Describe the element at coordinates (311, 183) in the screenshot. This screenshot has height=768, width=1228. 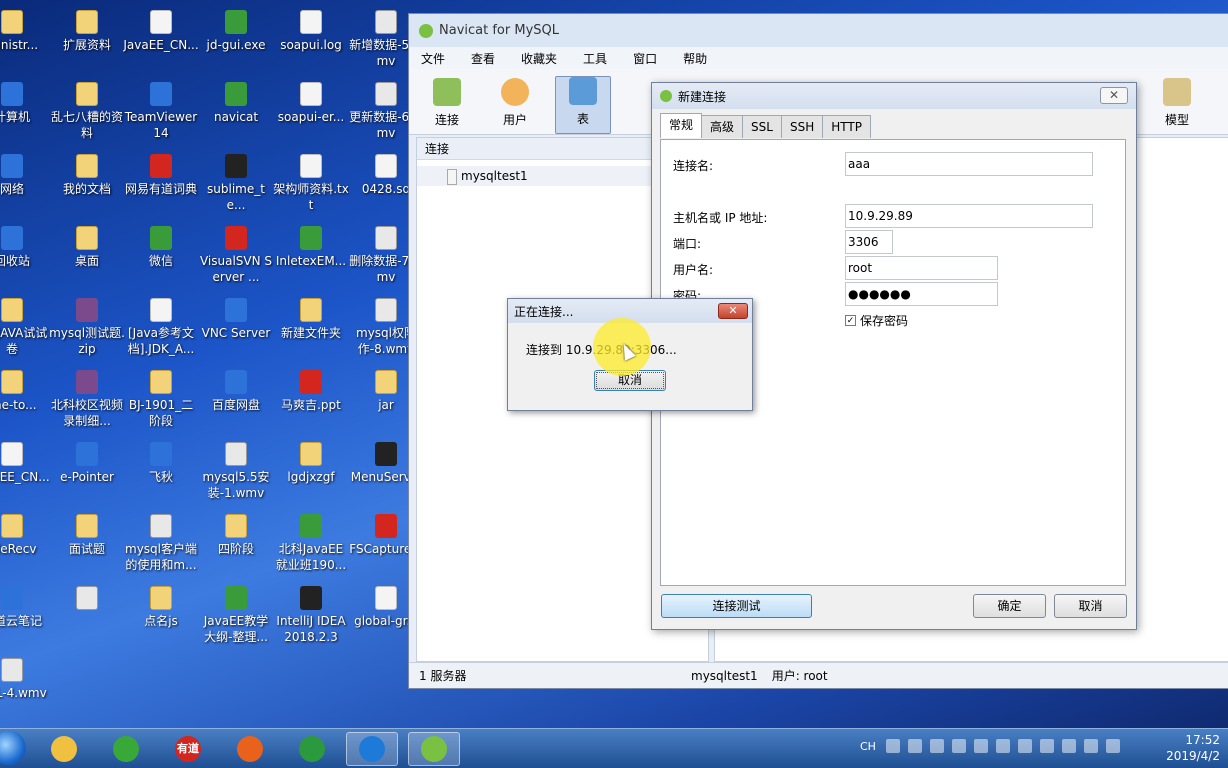
I see `desktop-icon: 架构师资料.txt` at that location.